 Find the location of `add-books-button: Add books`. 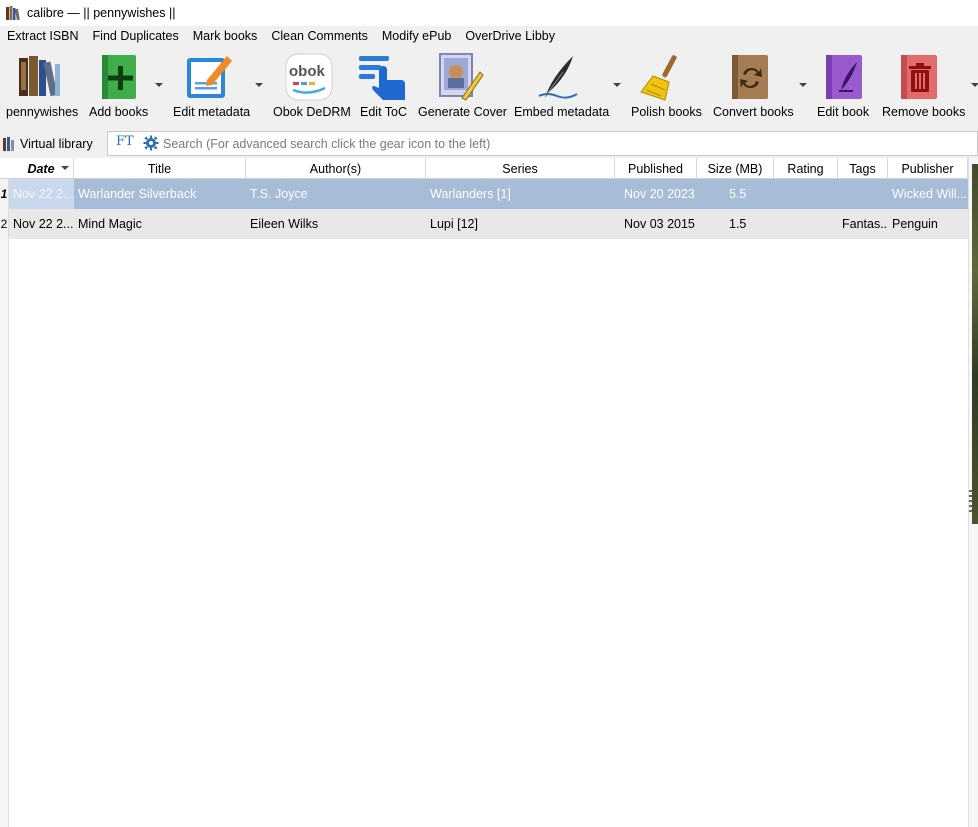

add-books-button: Add books is located at coordinates (127, 88).